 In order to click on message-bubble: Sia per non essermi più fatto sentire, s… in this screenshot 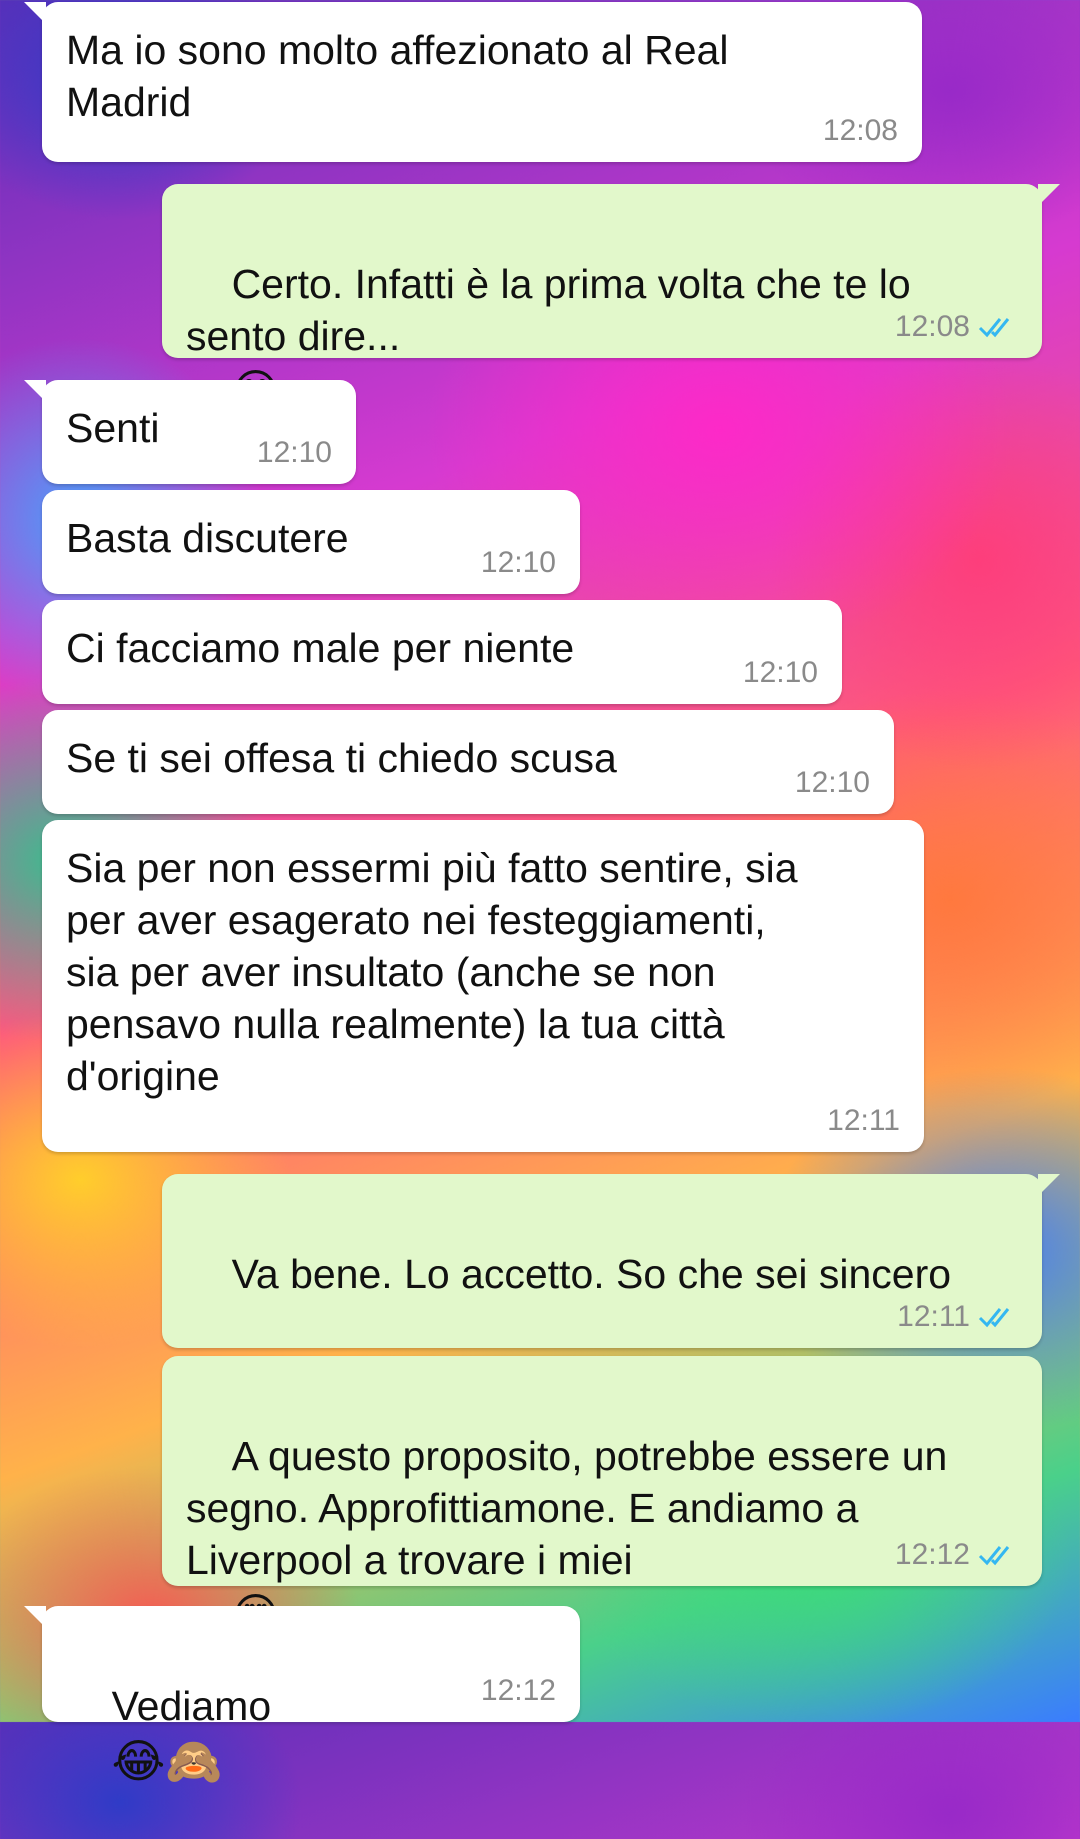, I will do `click(483, 986)`.